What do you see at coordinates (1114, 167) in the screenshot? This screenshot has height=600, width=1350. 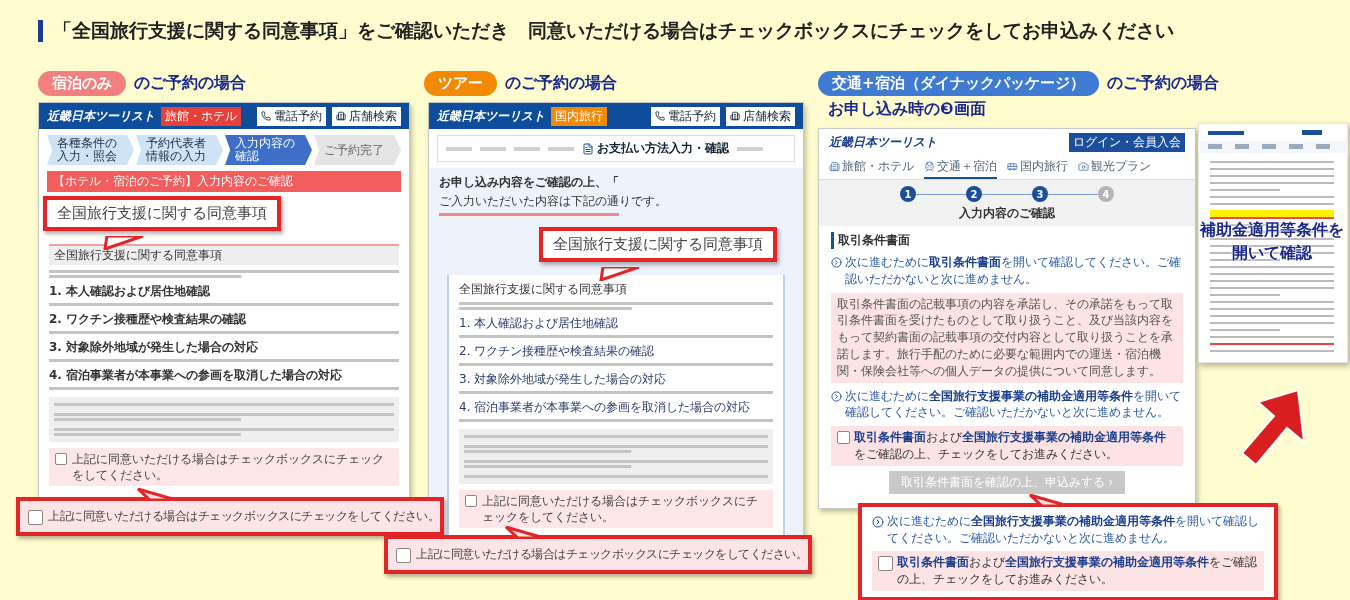 I see `nav-tab: 観光プラン` at bounding box center [1114, 167].